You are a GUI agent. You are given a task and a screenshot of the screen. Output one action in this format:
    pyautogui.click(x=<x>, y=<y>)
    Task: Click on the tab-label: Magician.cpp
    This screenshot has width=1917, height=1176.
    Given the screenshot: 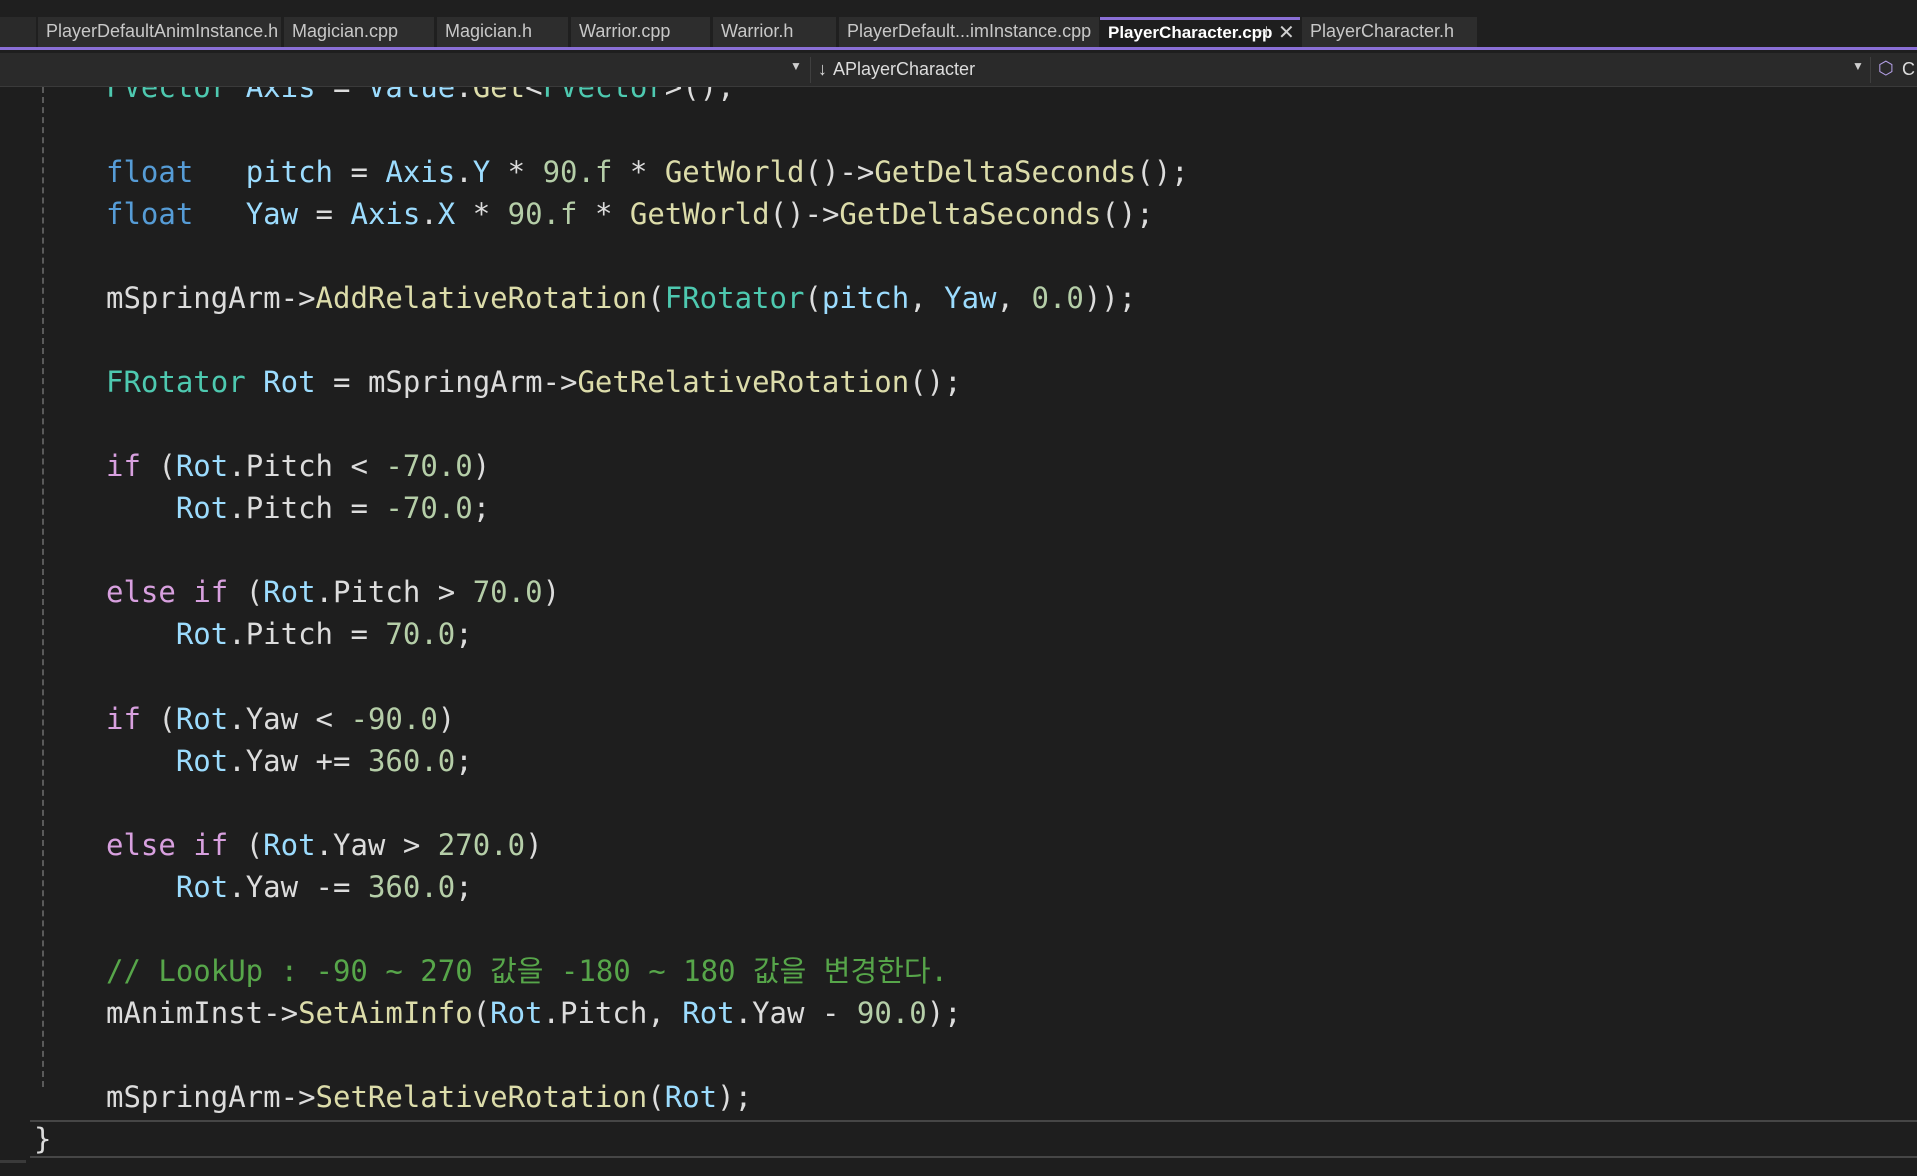 What is the action you would take?
    pyautogui.click(x=345, y=31)
    